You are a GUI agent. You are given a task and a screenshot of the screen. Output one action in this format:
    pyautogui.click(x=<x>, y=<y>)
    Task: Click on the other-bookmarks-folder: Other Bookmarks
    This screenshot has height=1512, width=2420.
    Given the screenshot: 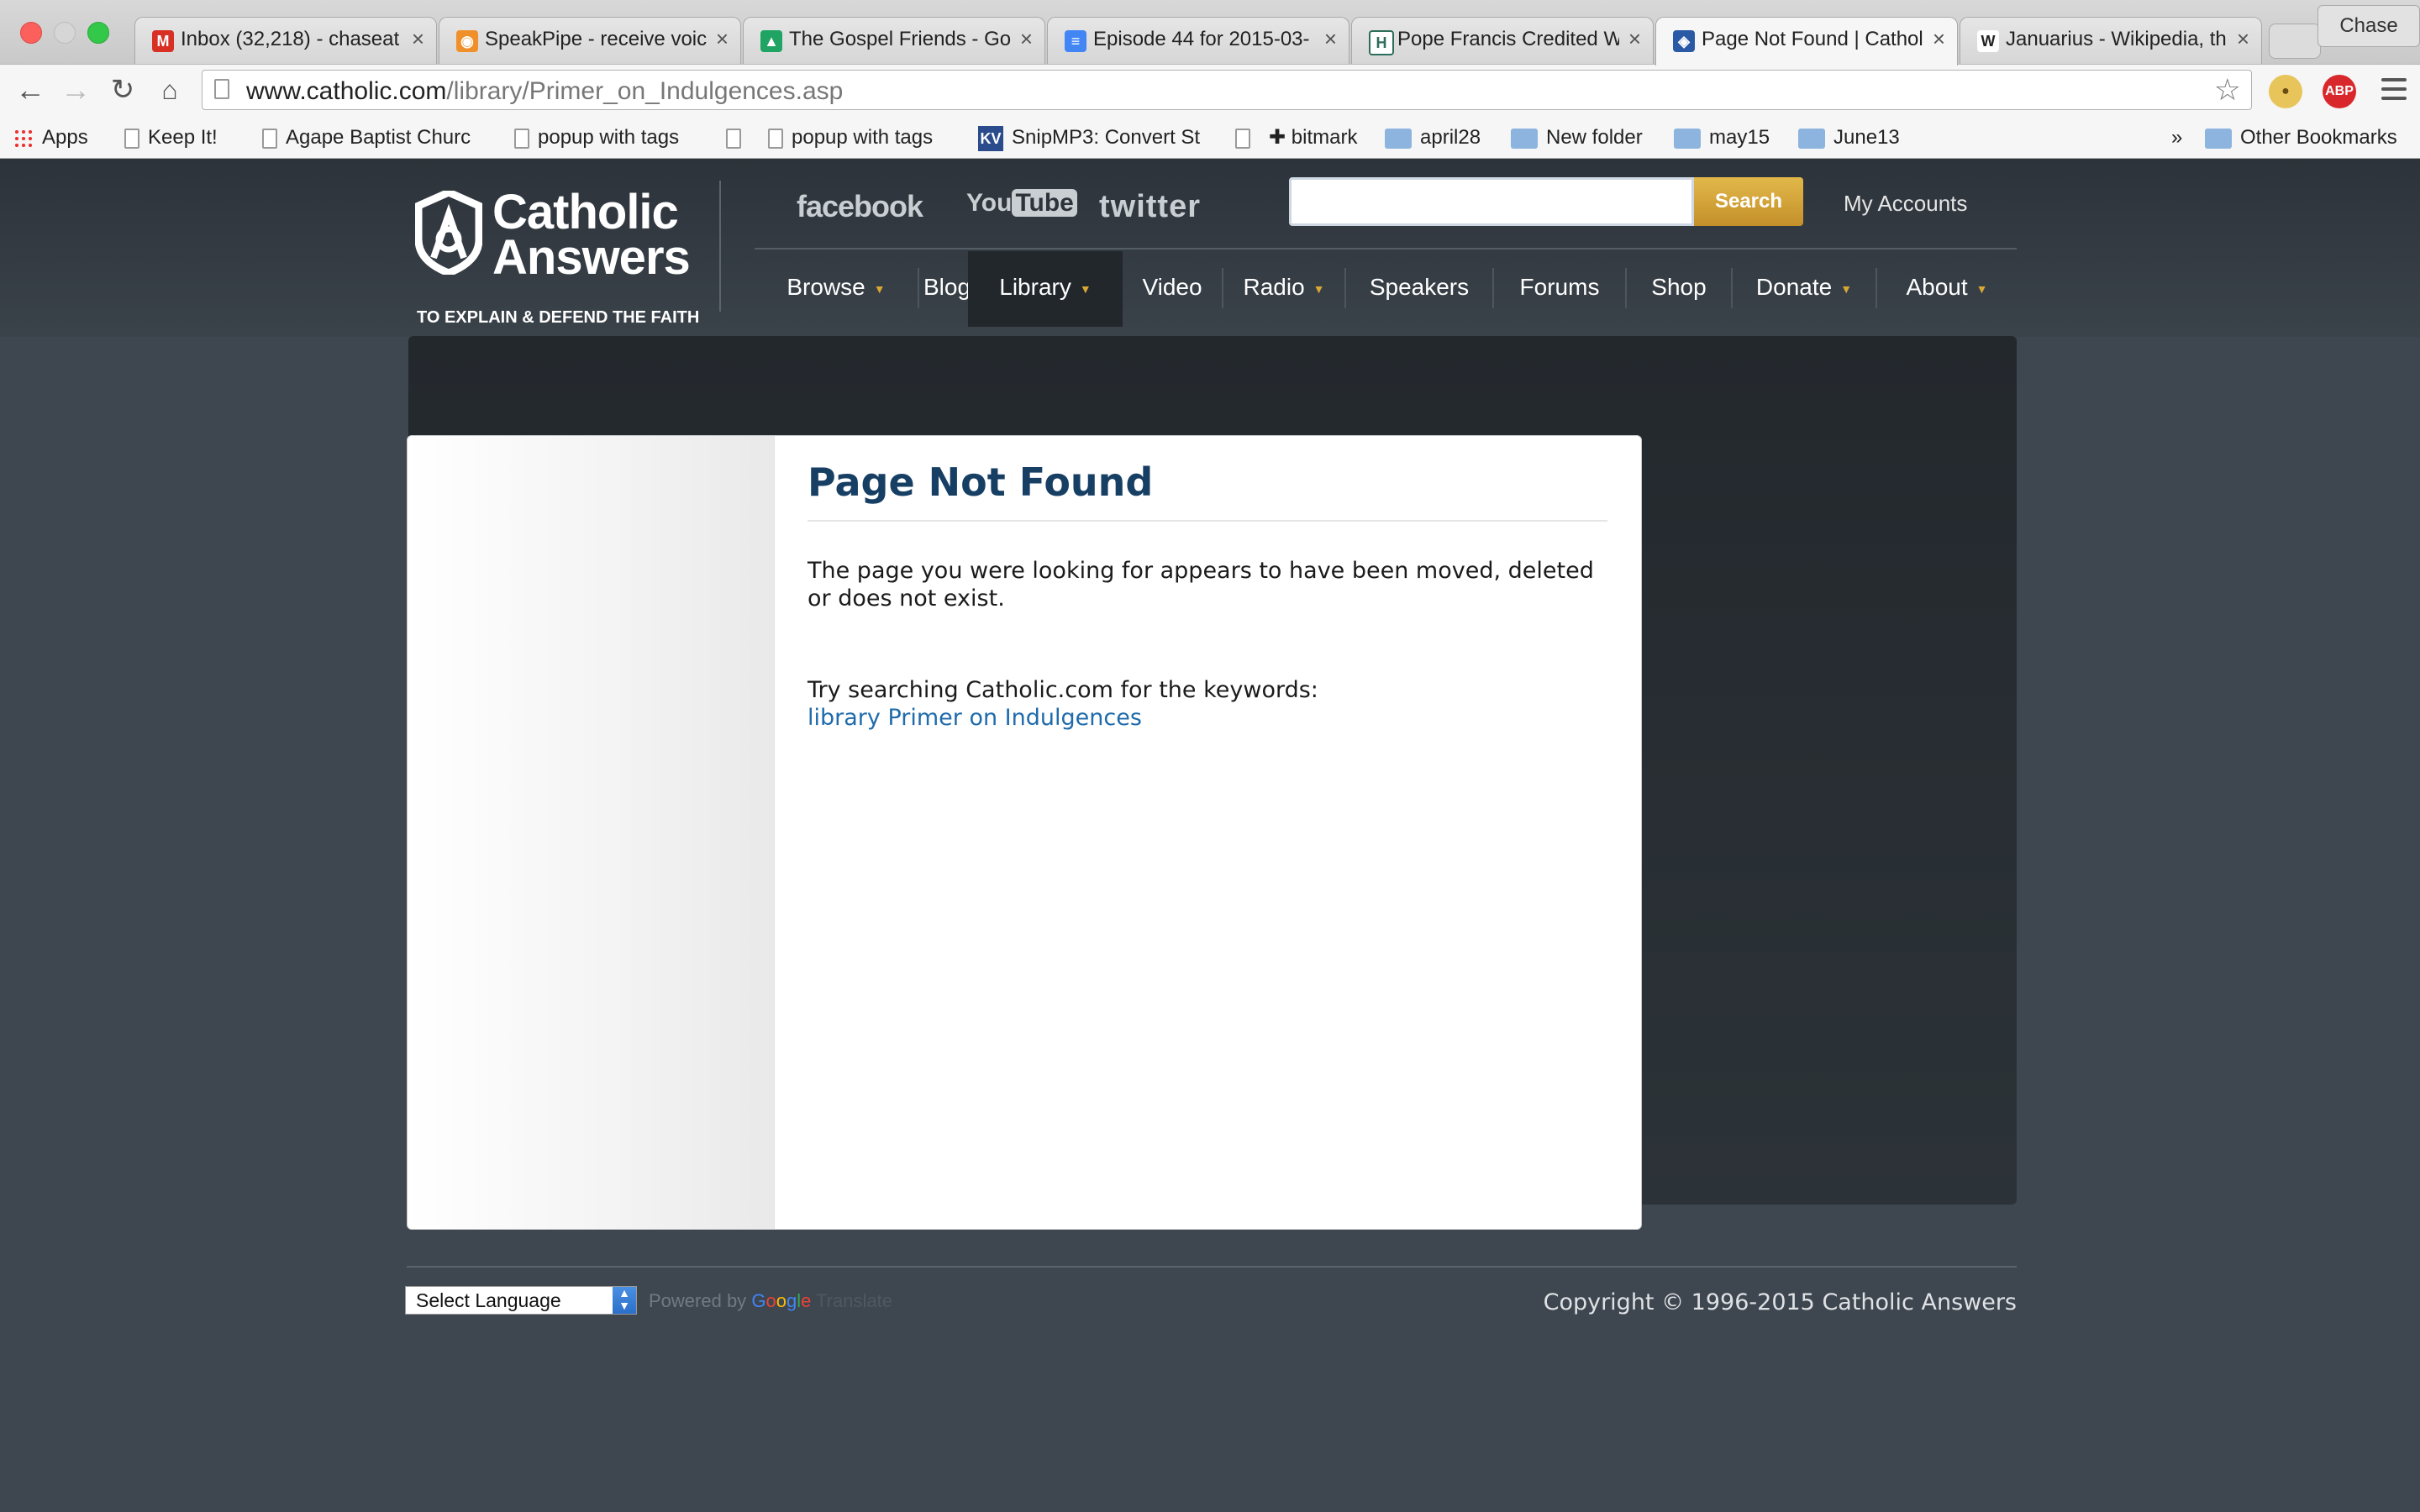 What is the action you would take?
    pyautogui.click(x=2301, y=138)
    